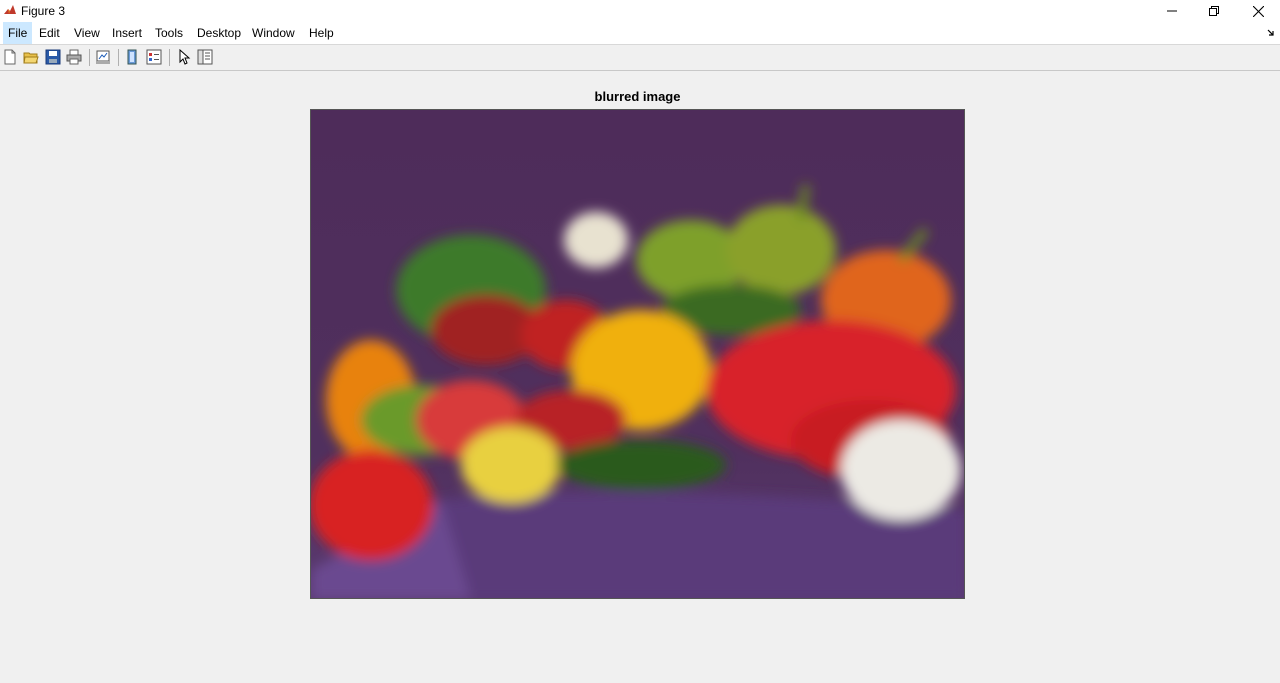  I want to click on close-icon, so click(1258, 11).